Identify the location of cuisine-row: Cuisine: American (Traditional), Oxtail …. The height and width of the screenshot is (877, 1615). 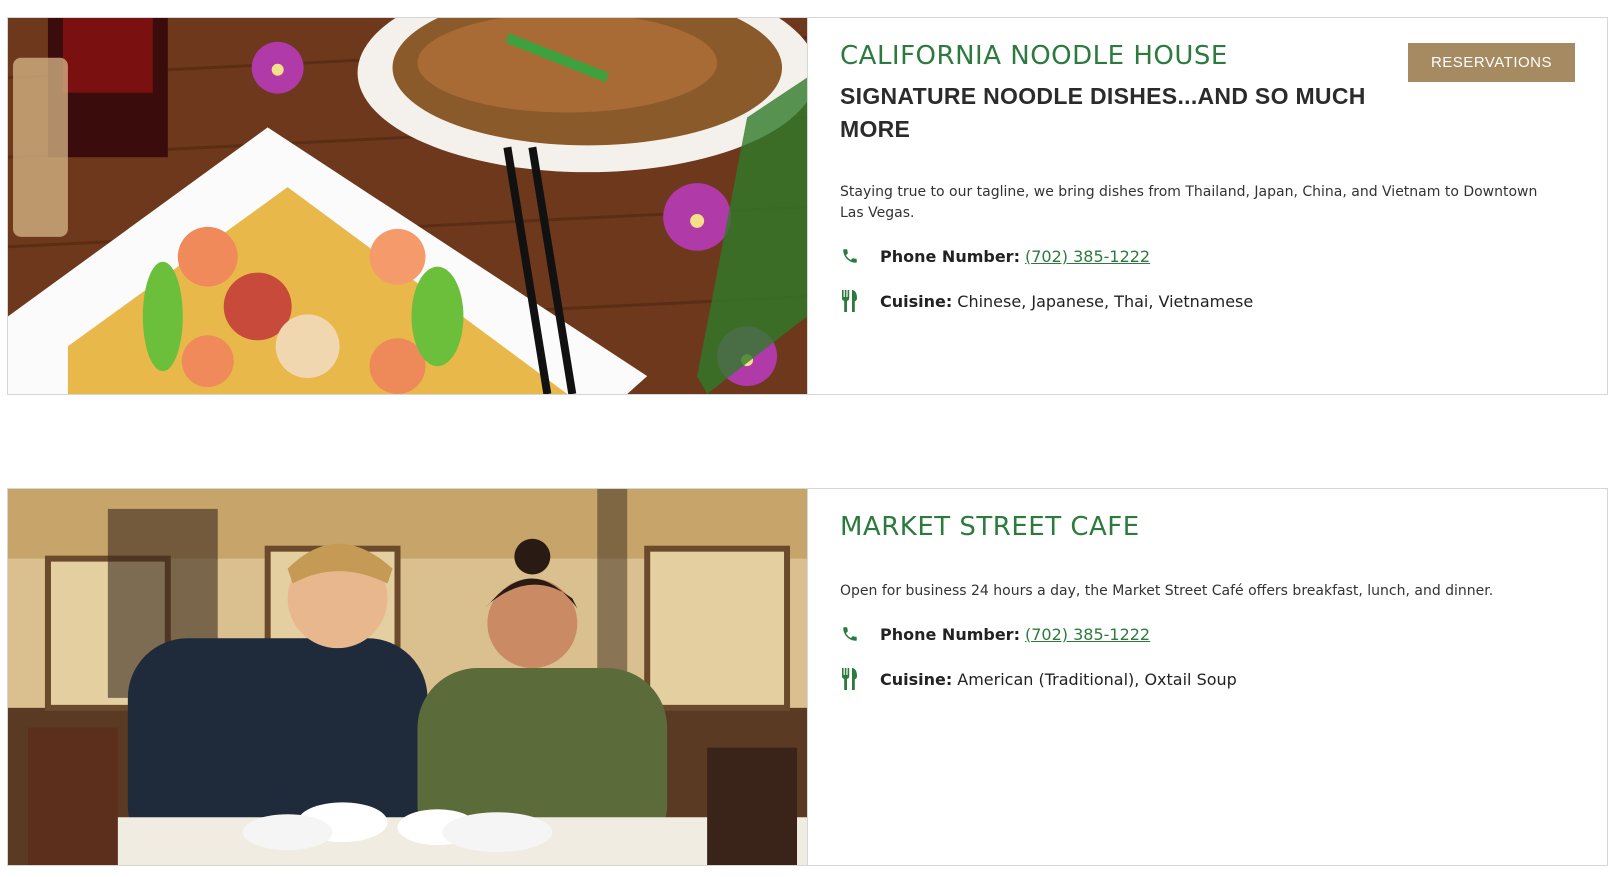
(1207, 679).